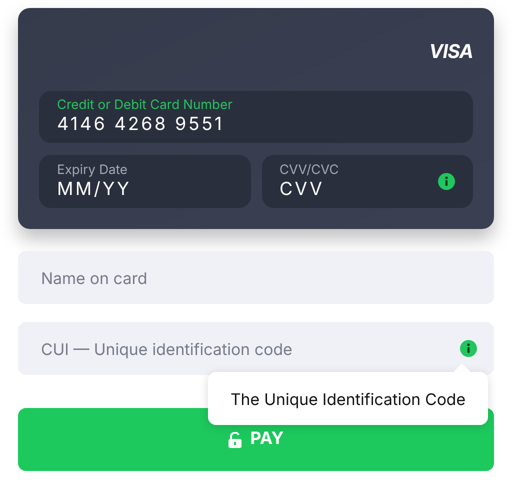 The image size is (512, 488). I want to click on lock-icon, so click(235, 440).